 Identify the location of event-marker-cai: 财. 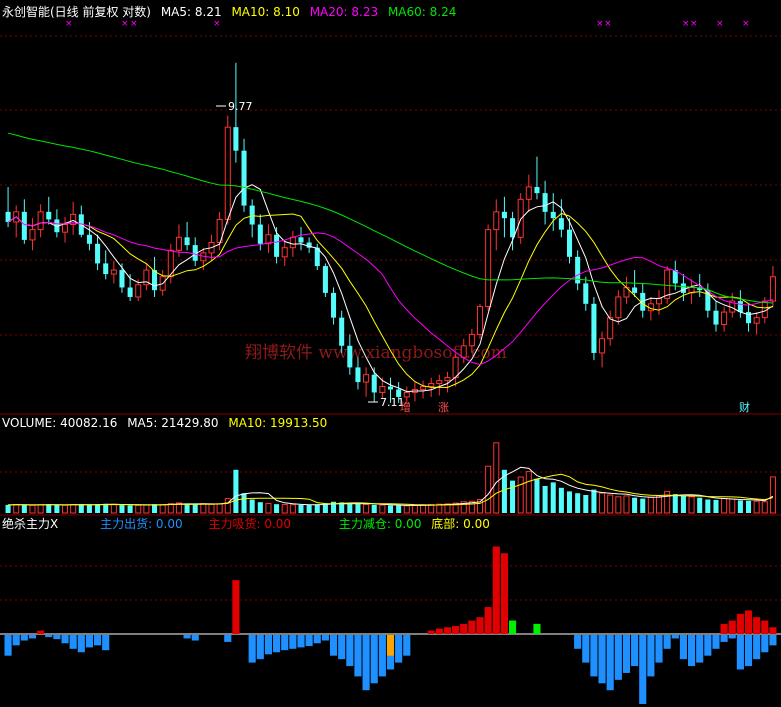
(744, 407).